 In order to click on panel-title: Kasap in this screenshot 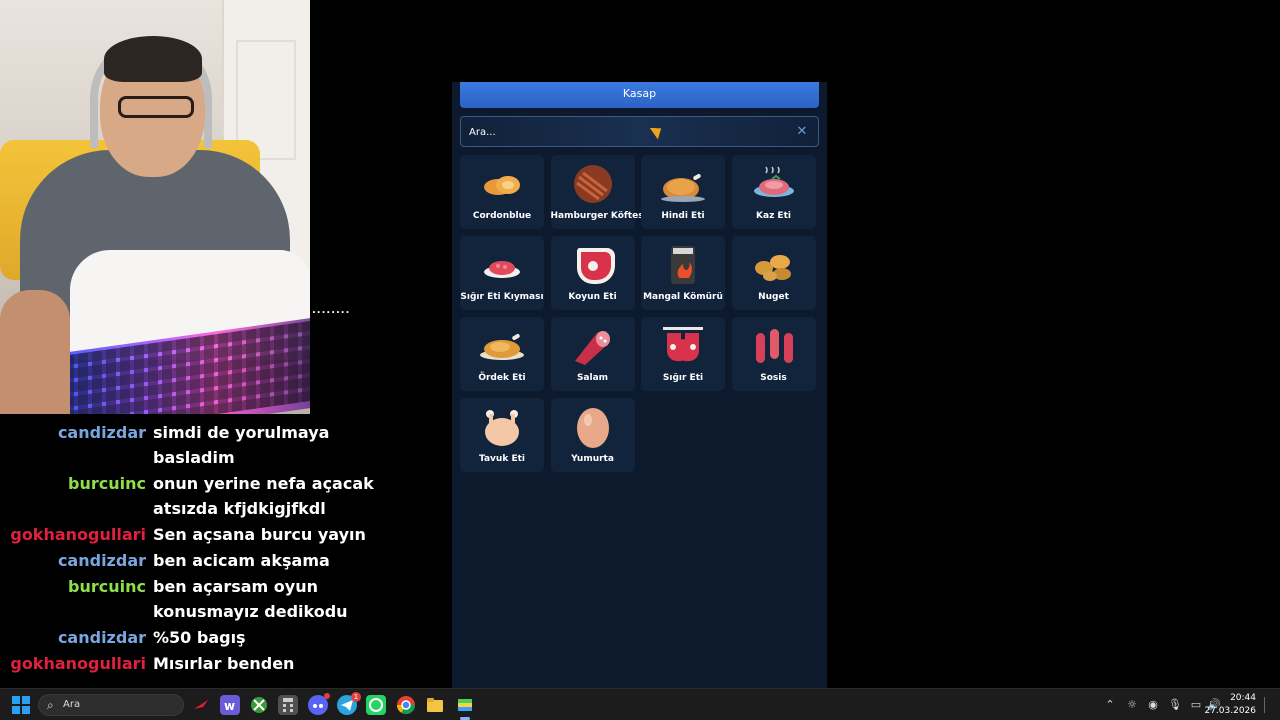, I will do `click(639, 95)`.